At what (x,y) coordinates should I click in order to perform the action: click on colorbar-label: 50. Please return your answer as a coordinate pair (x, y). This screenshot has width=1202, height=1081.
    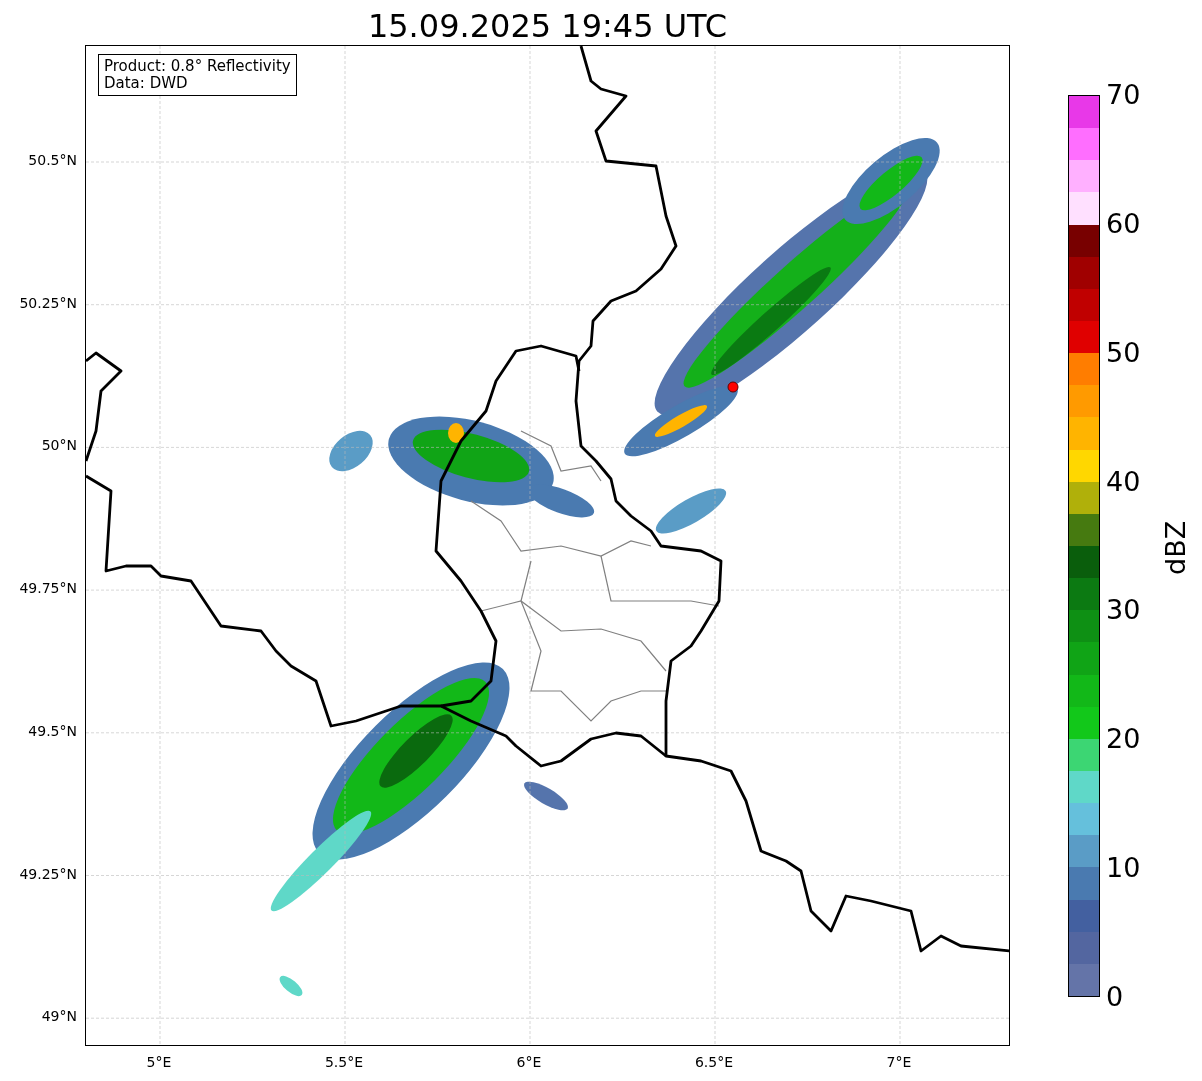
    Looking at the image, I should click on (1123, 352).